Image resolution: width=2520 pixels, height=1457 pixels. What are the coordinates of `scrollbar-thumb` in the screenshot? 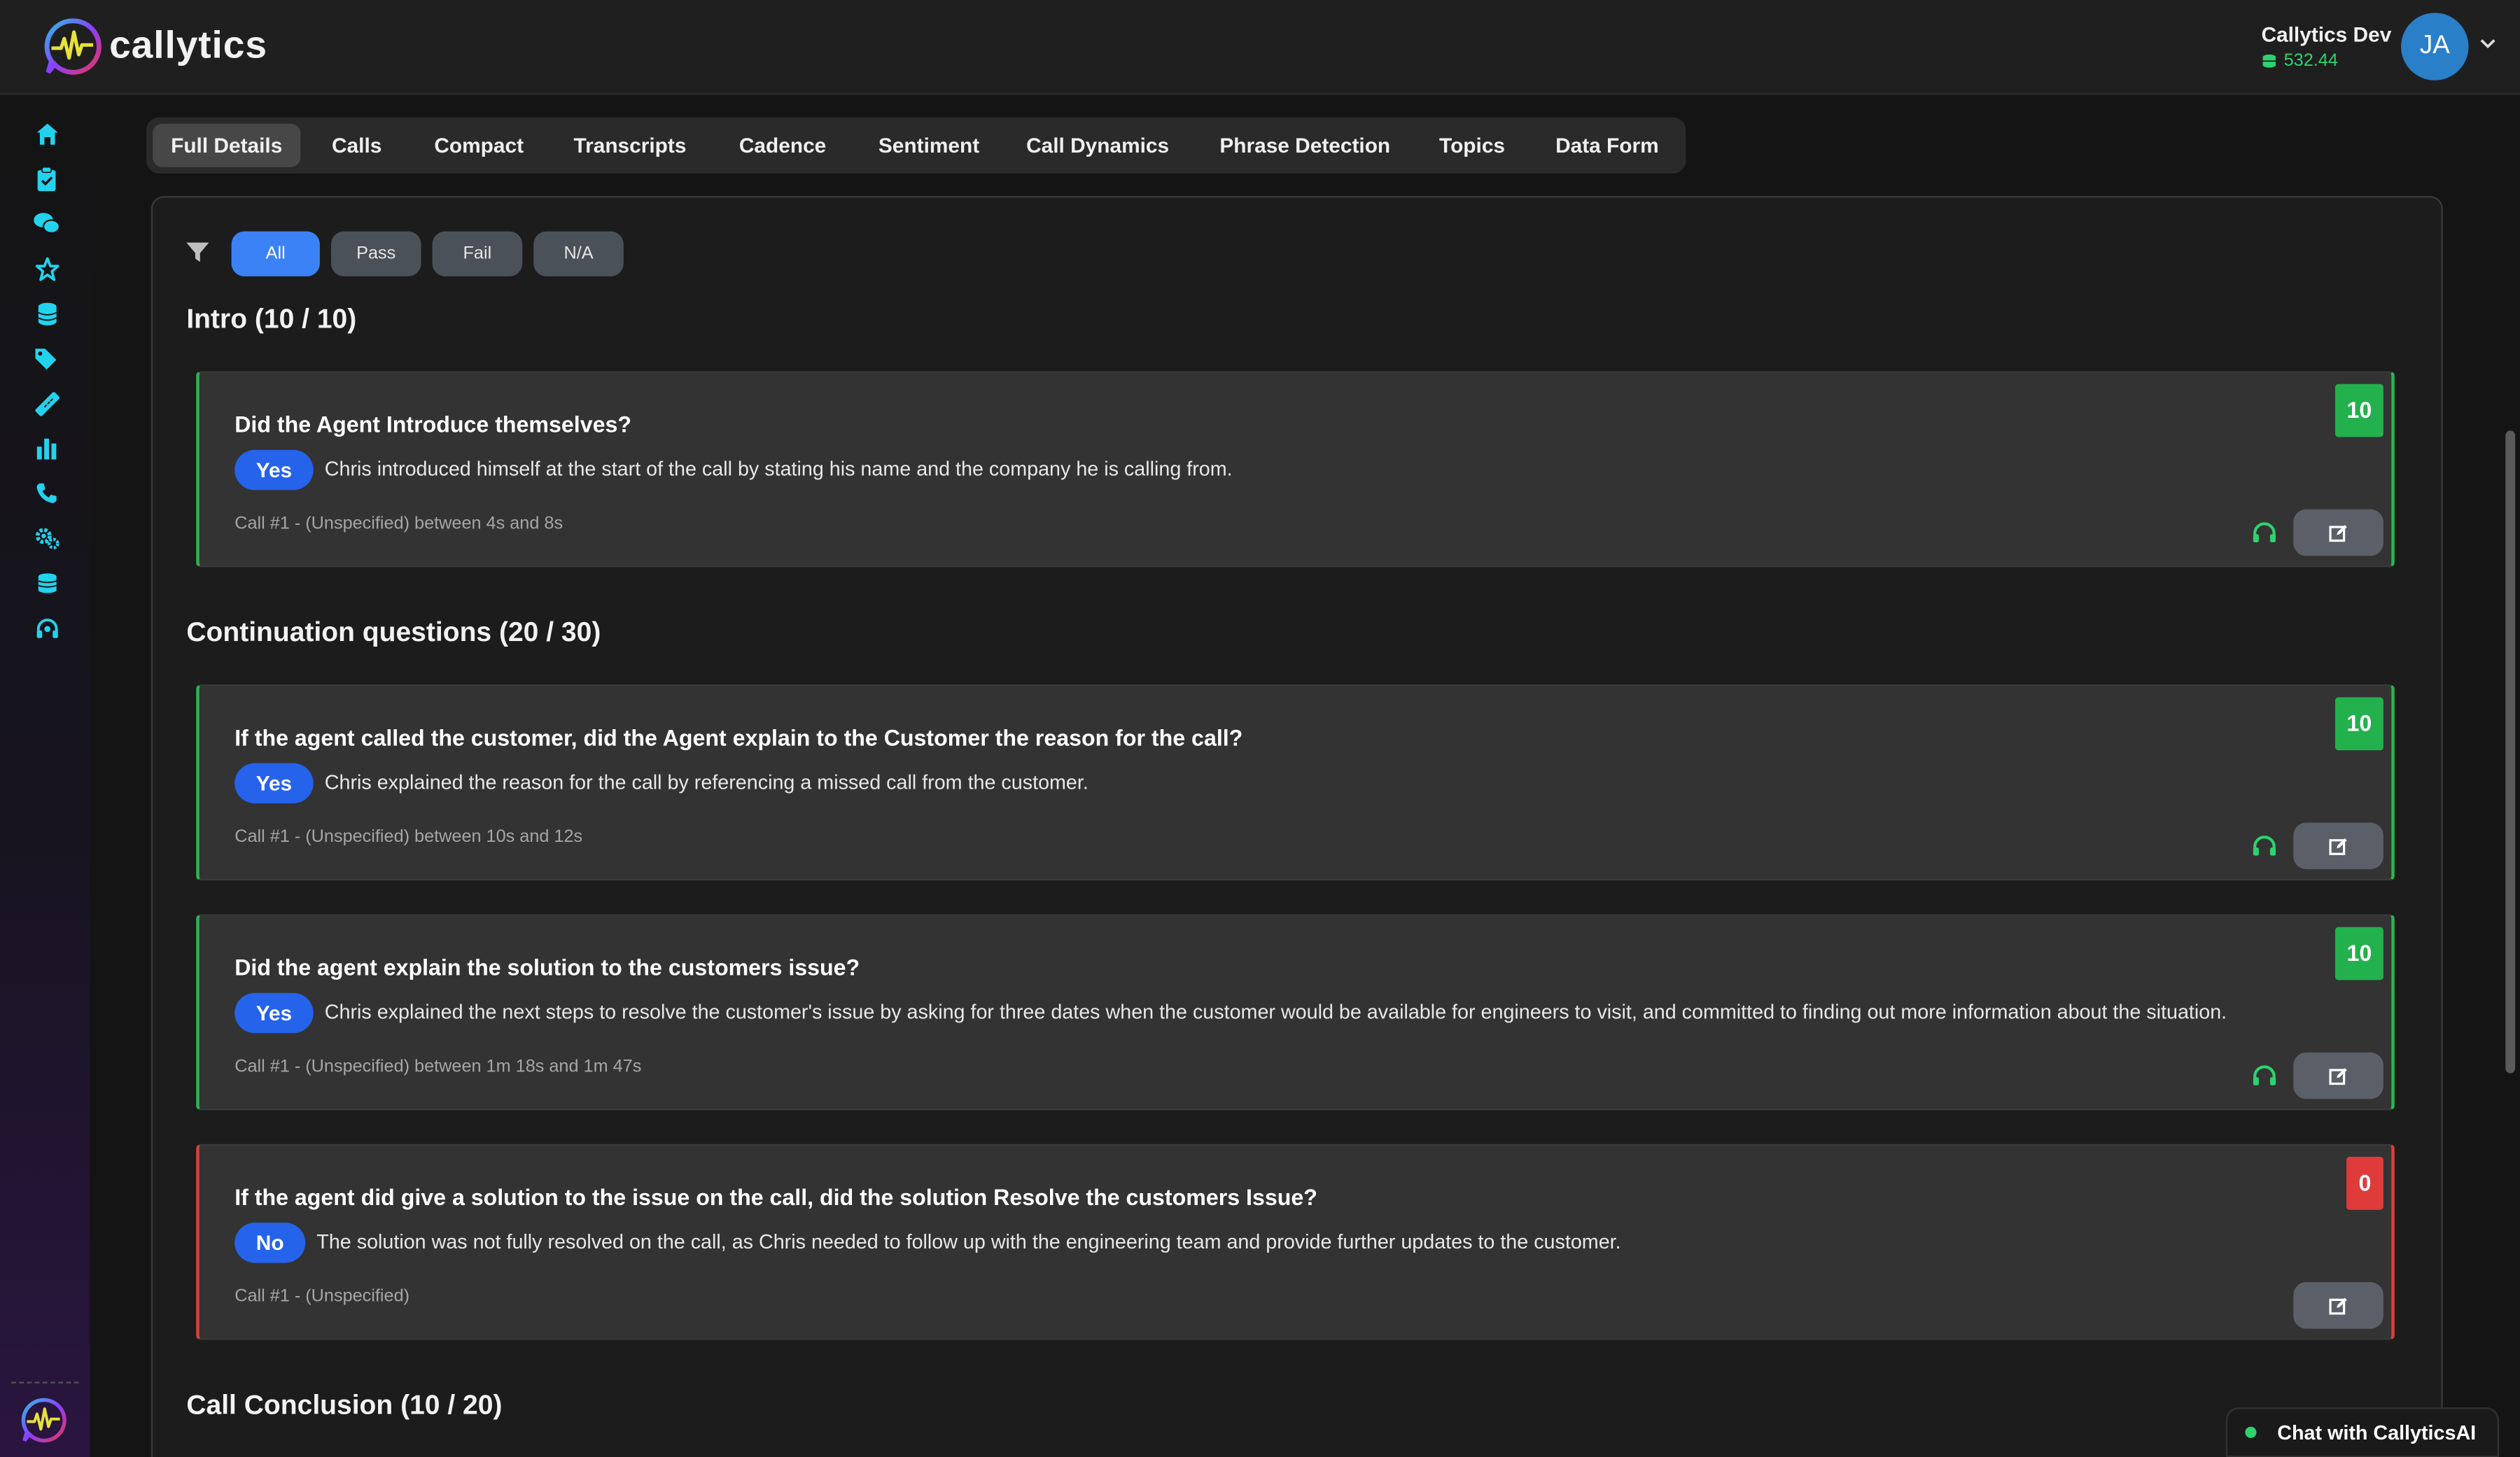 It's located at (2510, 752).